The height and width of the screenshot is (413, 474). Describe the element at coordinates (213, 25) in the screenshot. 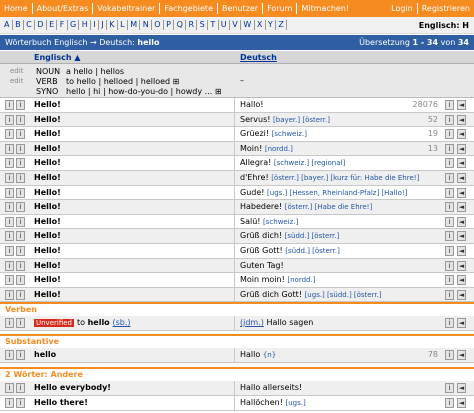

I see `alphabet-letter-t: T` at that location.